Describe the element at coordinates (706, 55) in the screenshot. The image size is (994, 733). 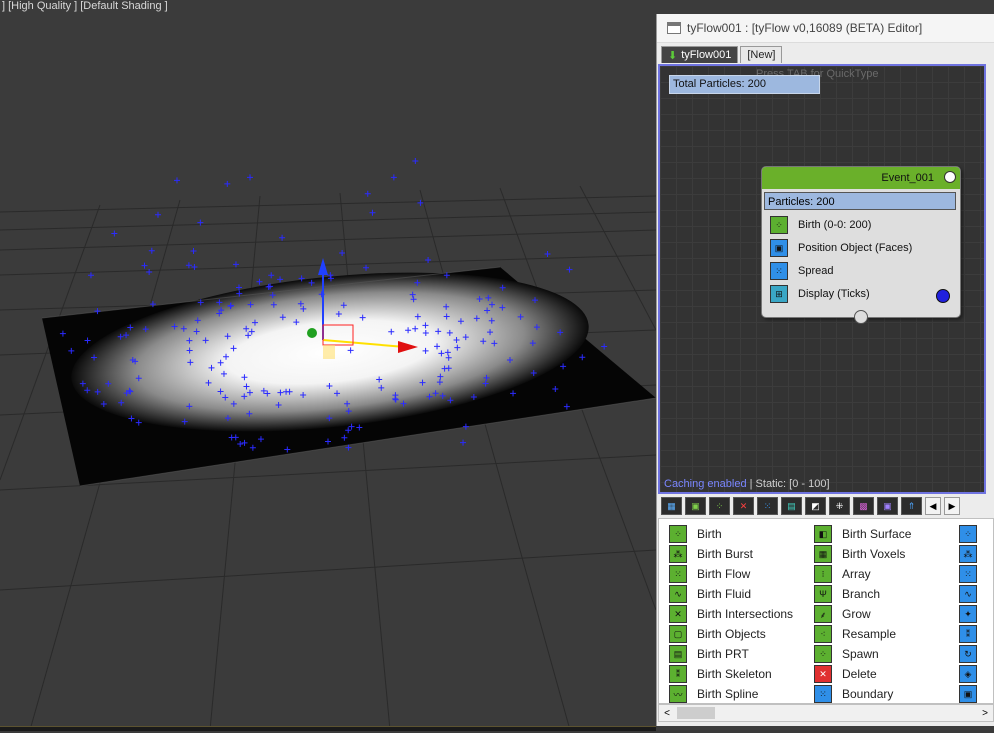
I see `tab-label: tyFlow001` at that location.